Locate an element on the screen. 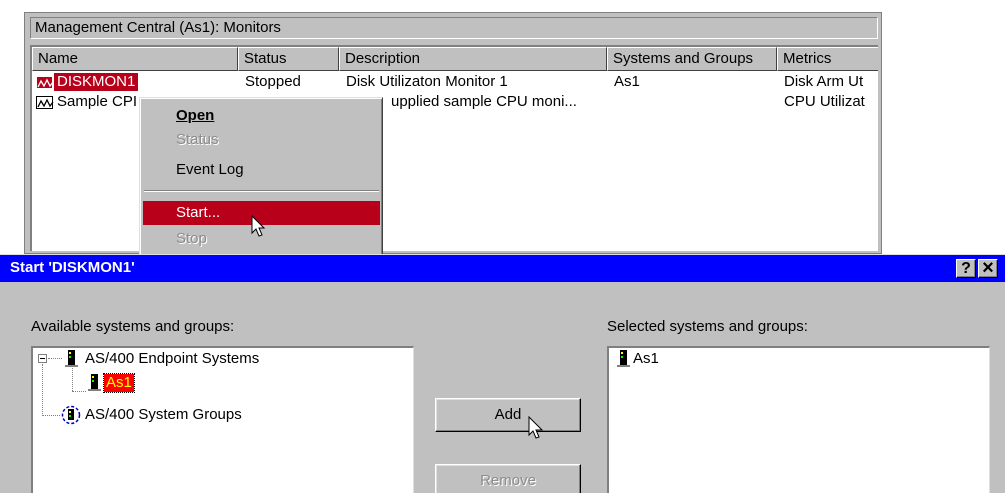  column-header-status: Status is located at coordinates (288, 59).